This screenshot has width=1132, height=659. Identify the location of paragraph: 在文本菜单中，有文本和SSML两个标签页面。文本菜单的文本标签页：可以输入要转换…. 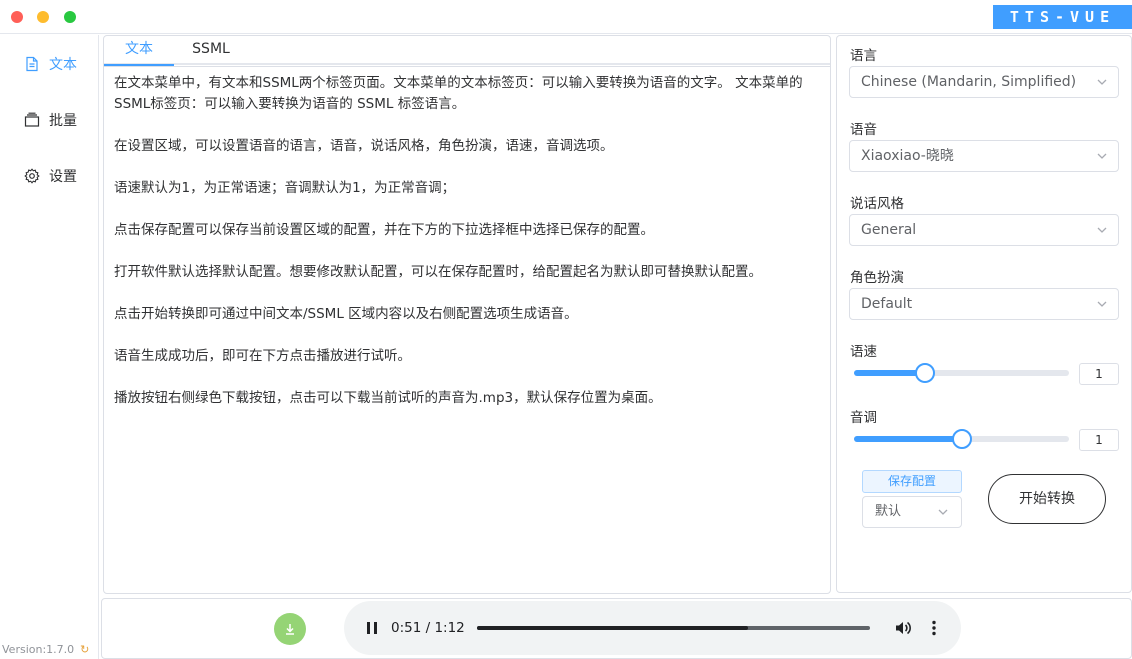
(458, 93).